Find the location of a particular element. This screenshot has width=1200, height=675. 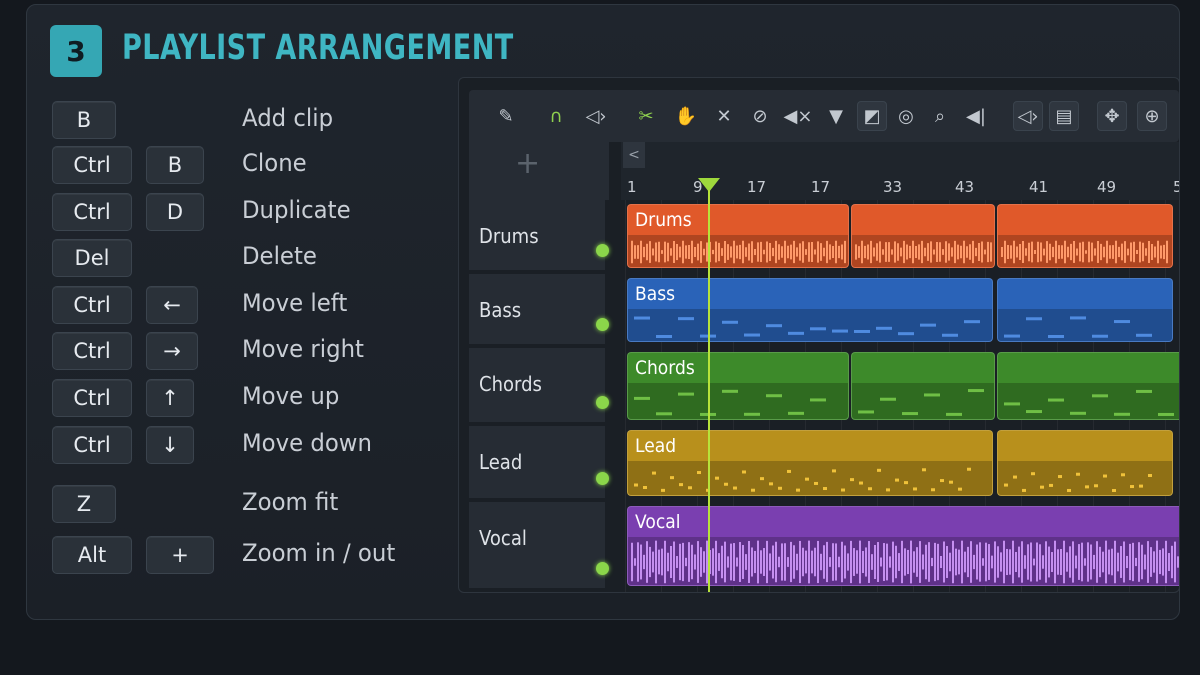

key-cap: + is located at coordinates (180, 555).